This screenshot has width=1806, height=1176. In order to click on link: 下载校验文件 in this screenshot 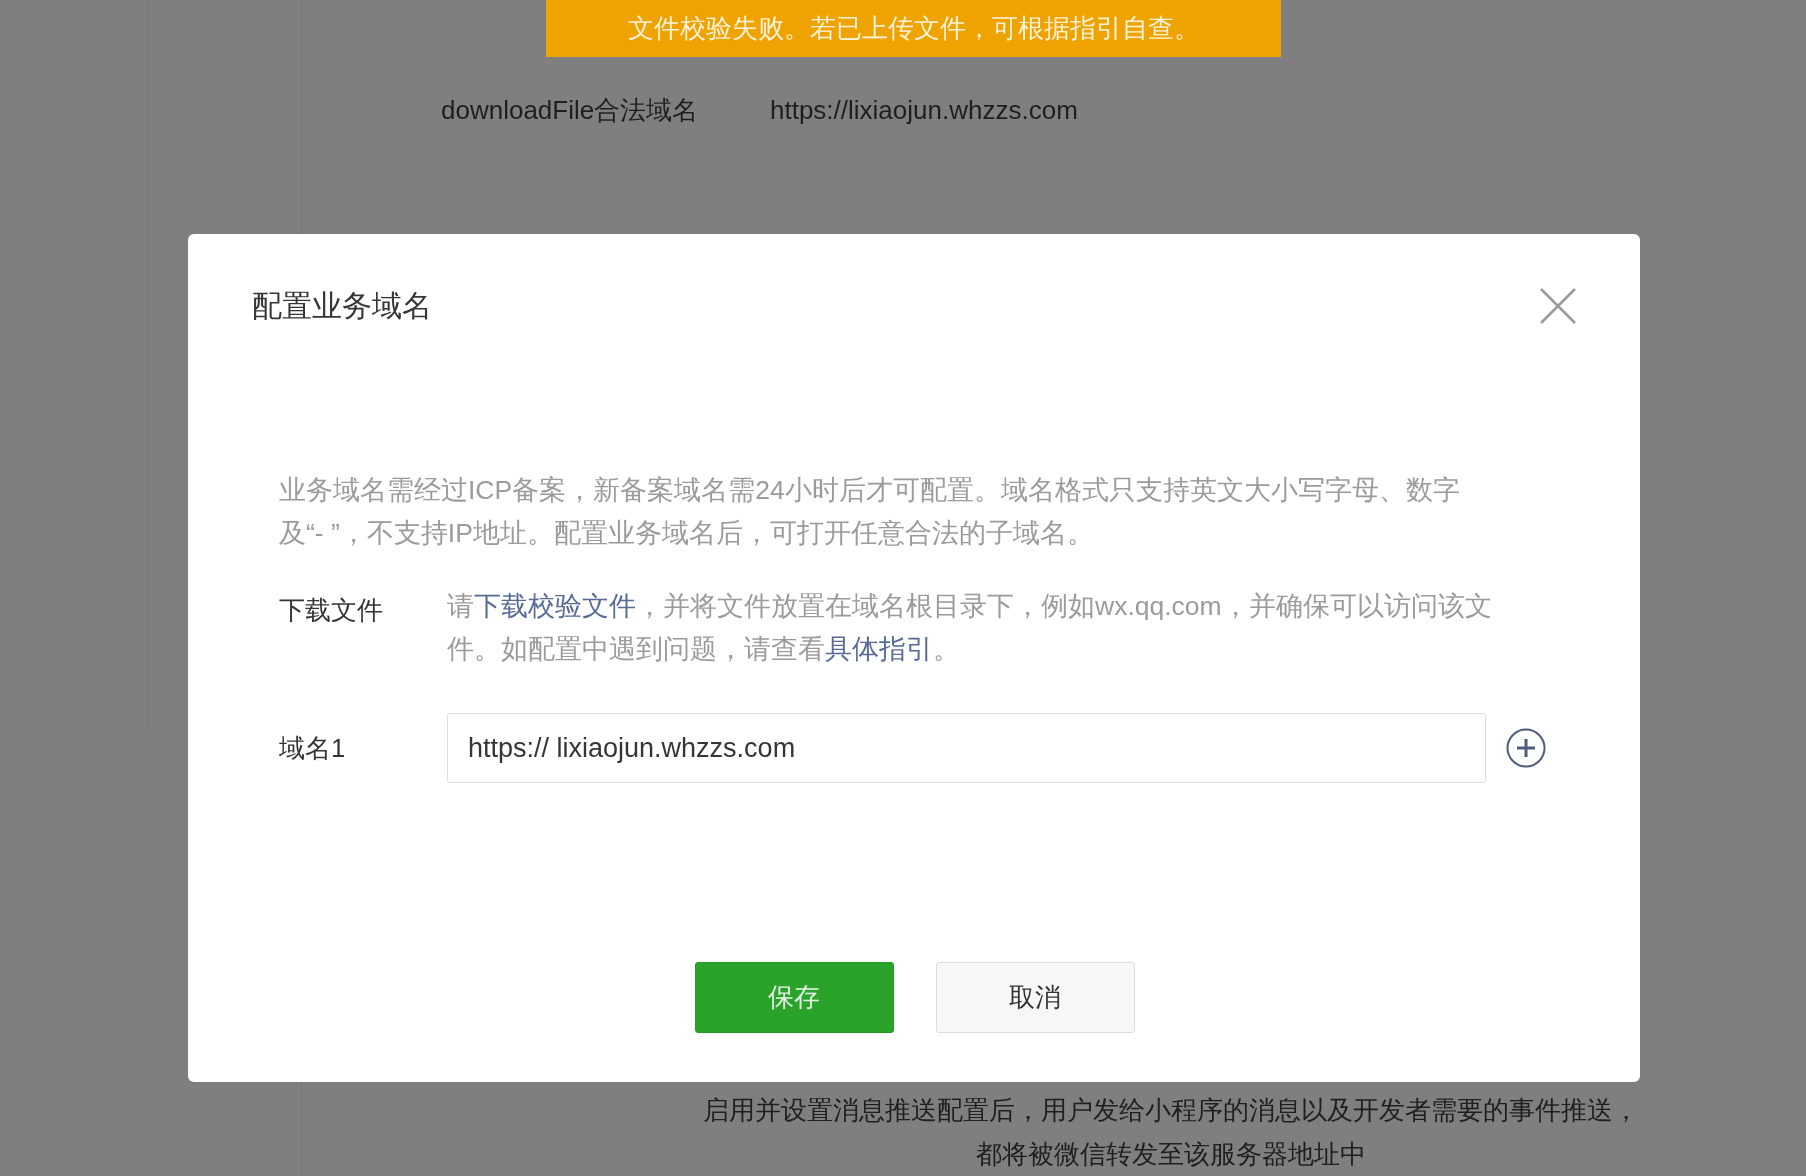, I will do `click(555, 606)`.